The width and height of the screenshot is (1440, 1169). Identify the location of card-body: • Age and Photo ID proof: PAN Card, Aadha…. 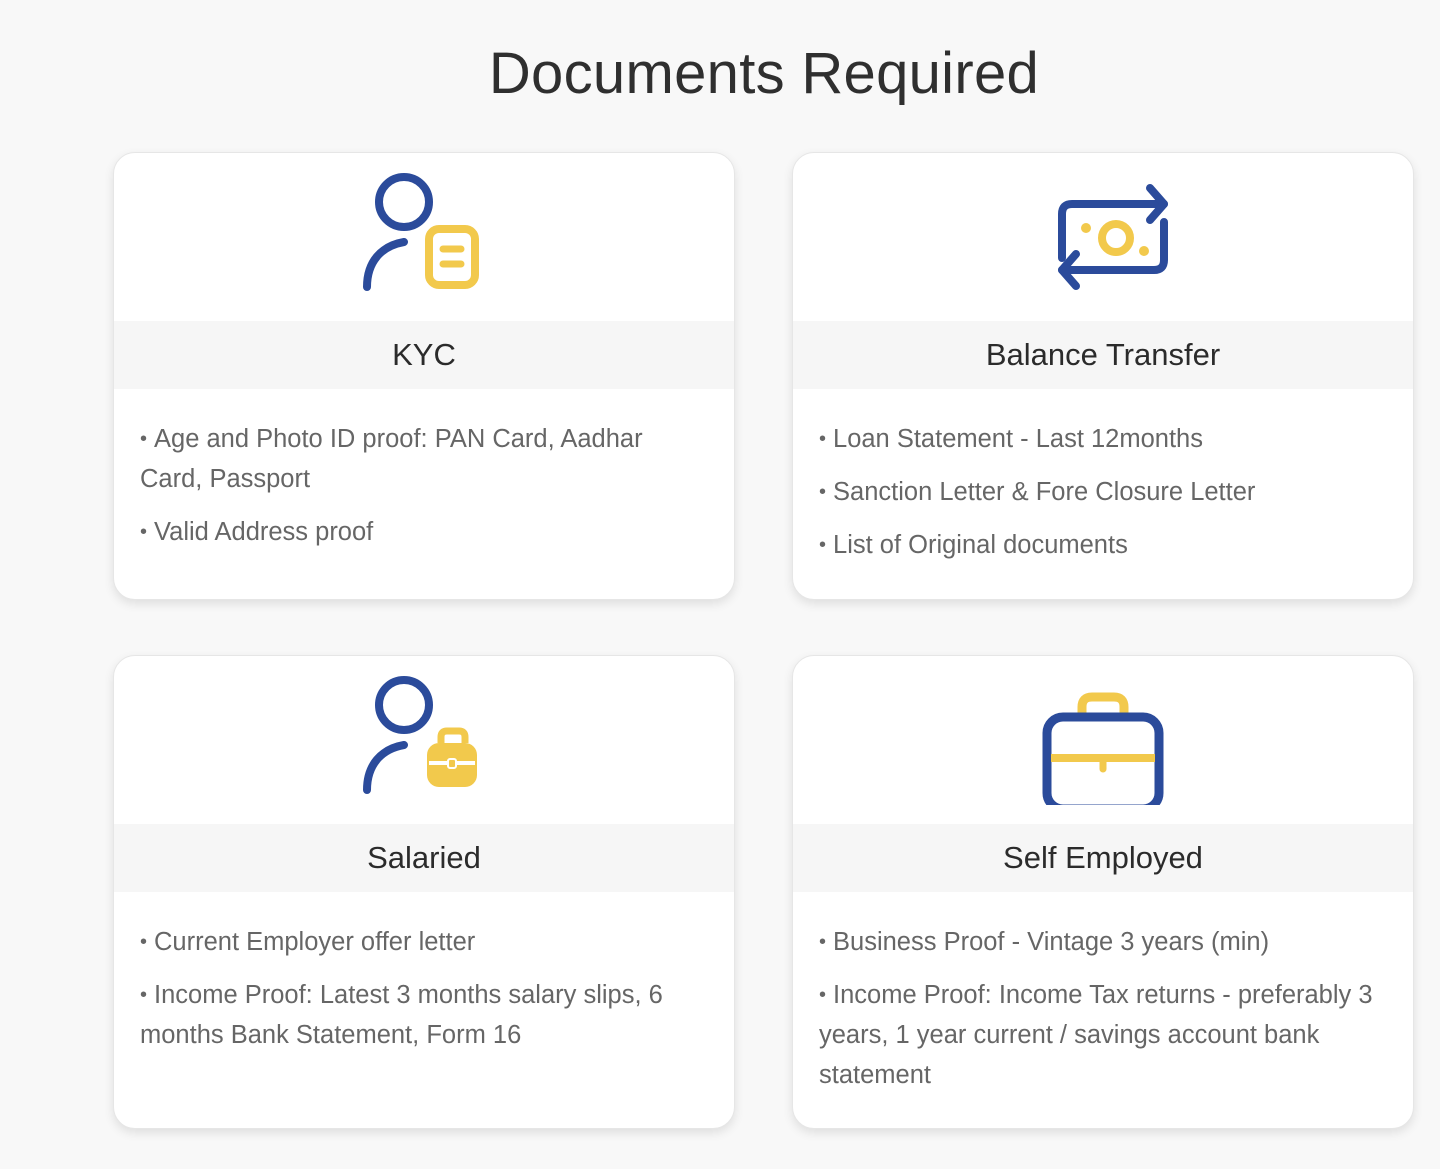
(424, 470).